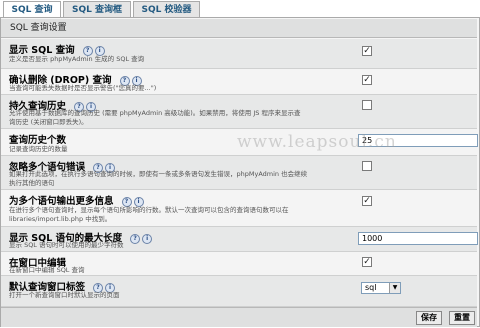 Image resolution: width=480 pixels, height=328 pixels. Describe the element at coordinates (47, 270) in the screenshot. I see `setting-description: 在新窗口中编辑 SQL 查询` at that location.